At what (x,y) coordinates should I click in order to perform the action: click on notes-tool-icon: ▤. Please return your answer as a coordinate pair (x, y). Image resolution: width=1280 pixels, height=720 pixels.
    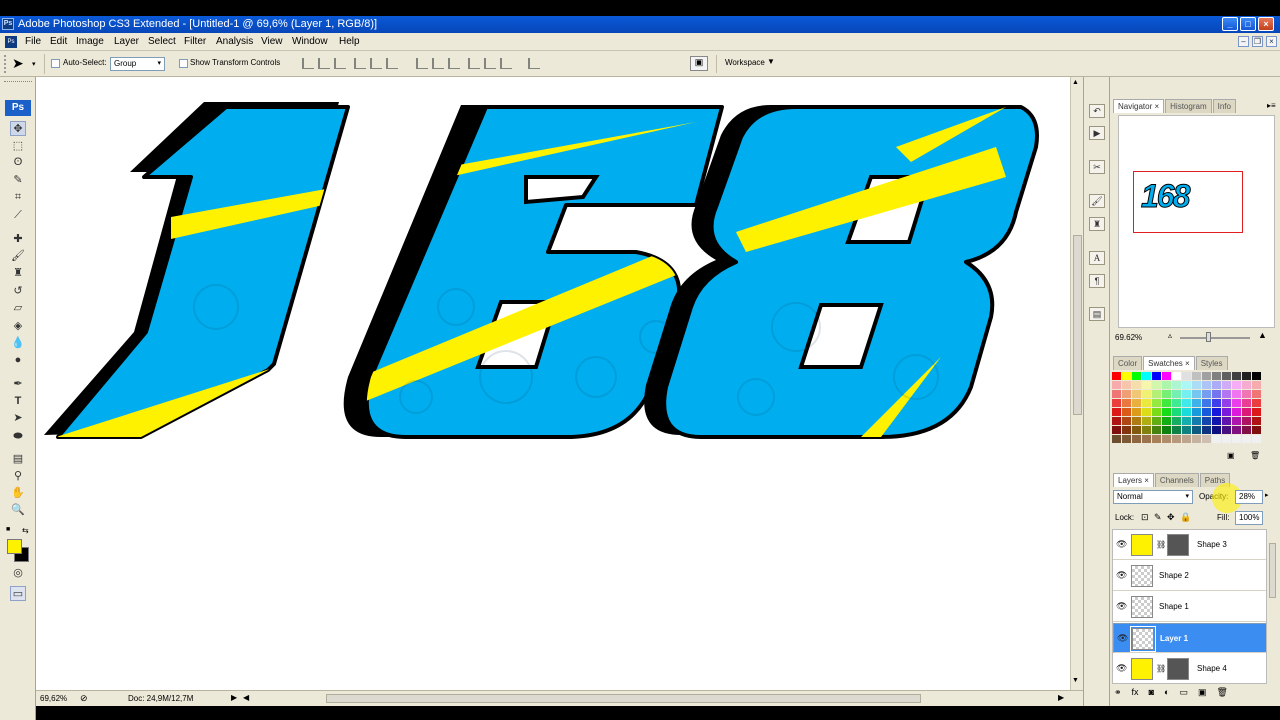
    Looking at the image, I should click on (18, 459).